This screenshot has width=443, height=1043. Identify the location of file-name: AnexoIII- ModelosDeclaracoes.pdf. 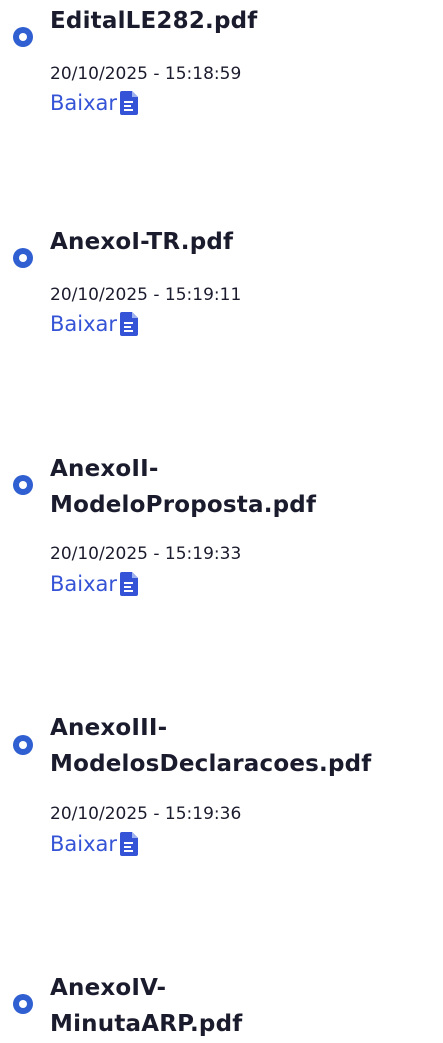
(242, 746).